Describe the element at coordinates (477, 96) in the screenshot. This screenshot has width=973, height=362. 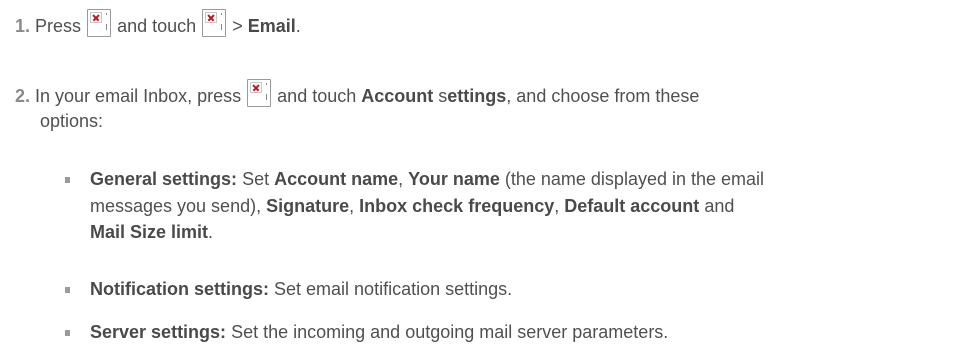
I see `settings-label: ettings` at that location.